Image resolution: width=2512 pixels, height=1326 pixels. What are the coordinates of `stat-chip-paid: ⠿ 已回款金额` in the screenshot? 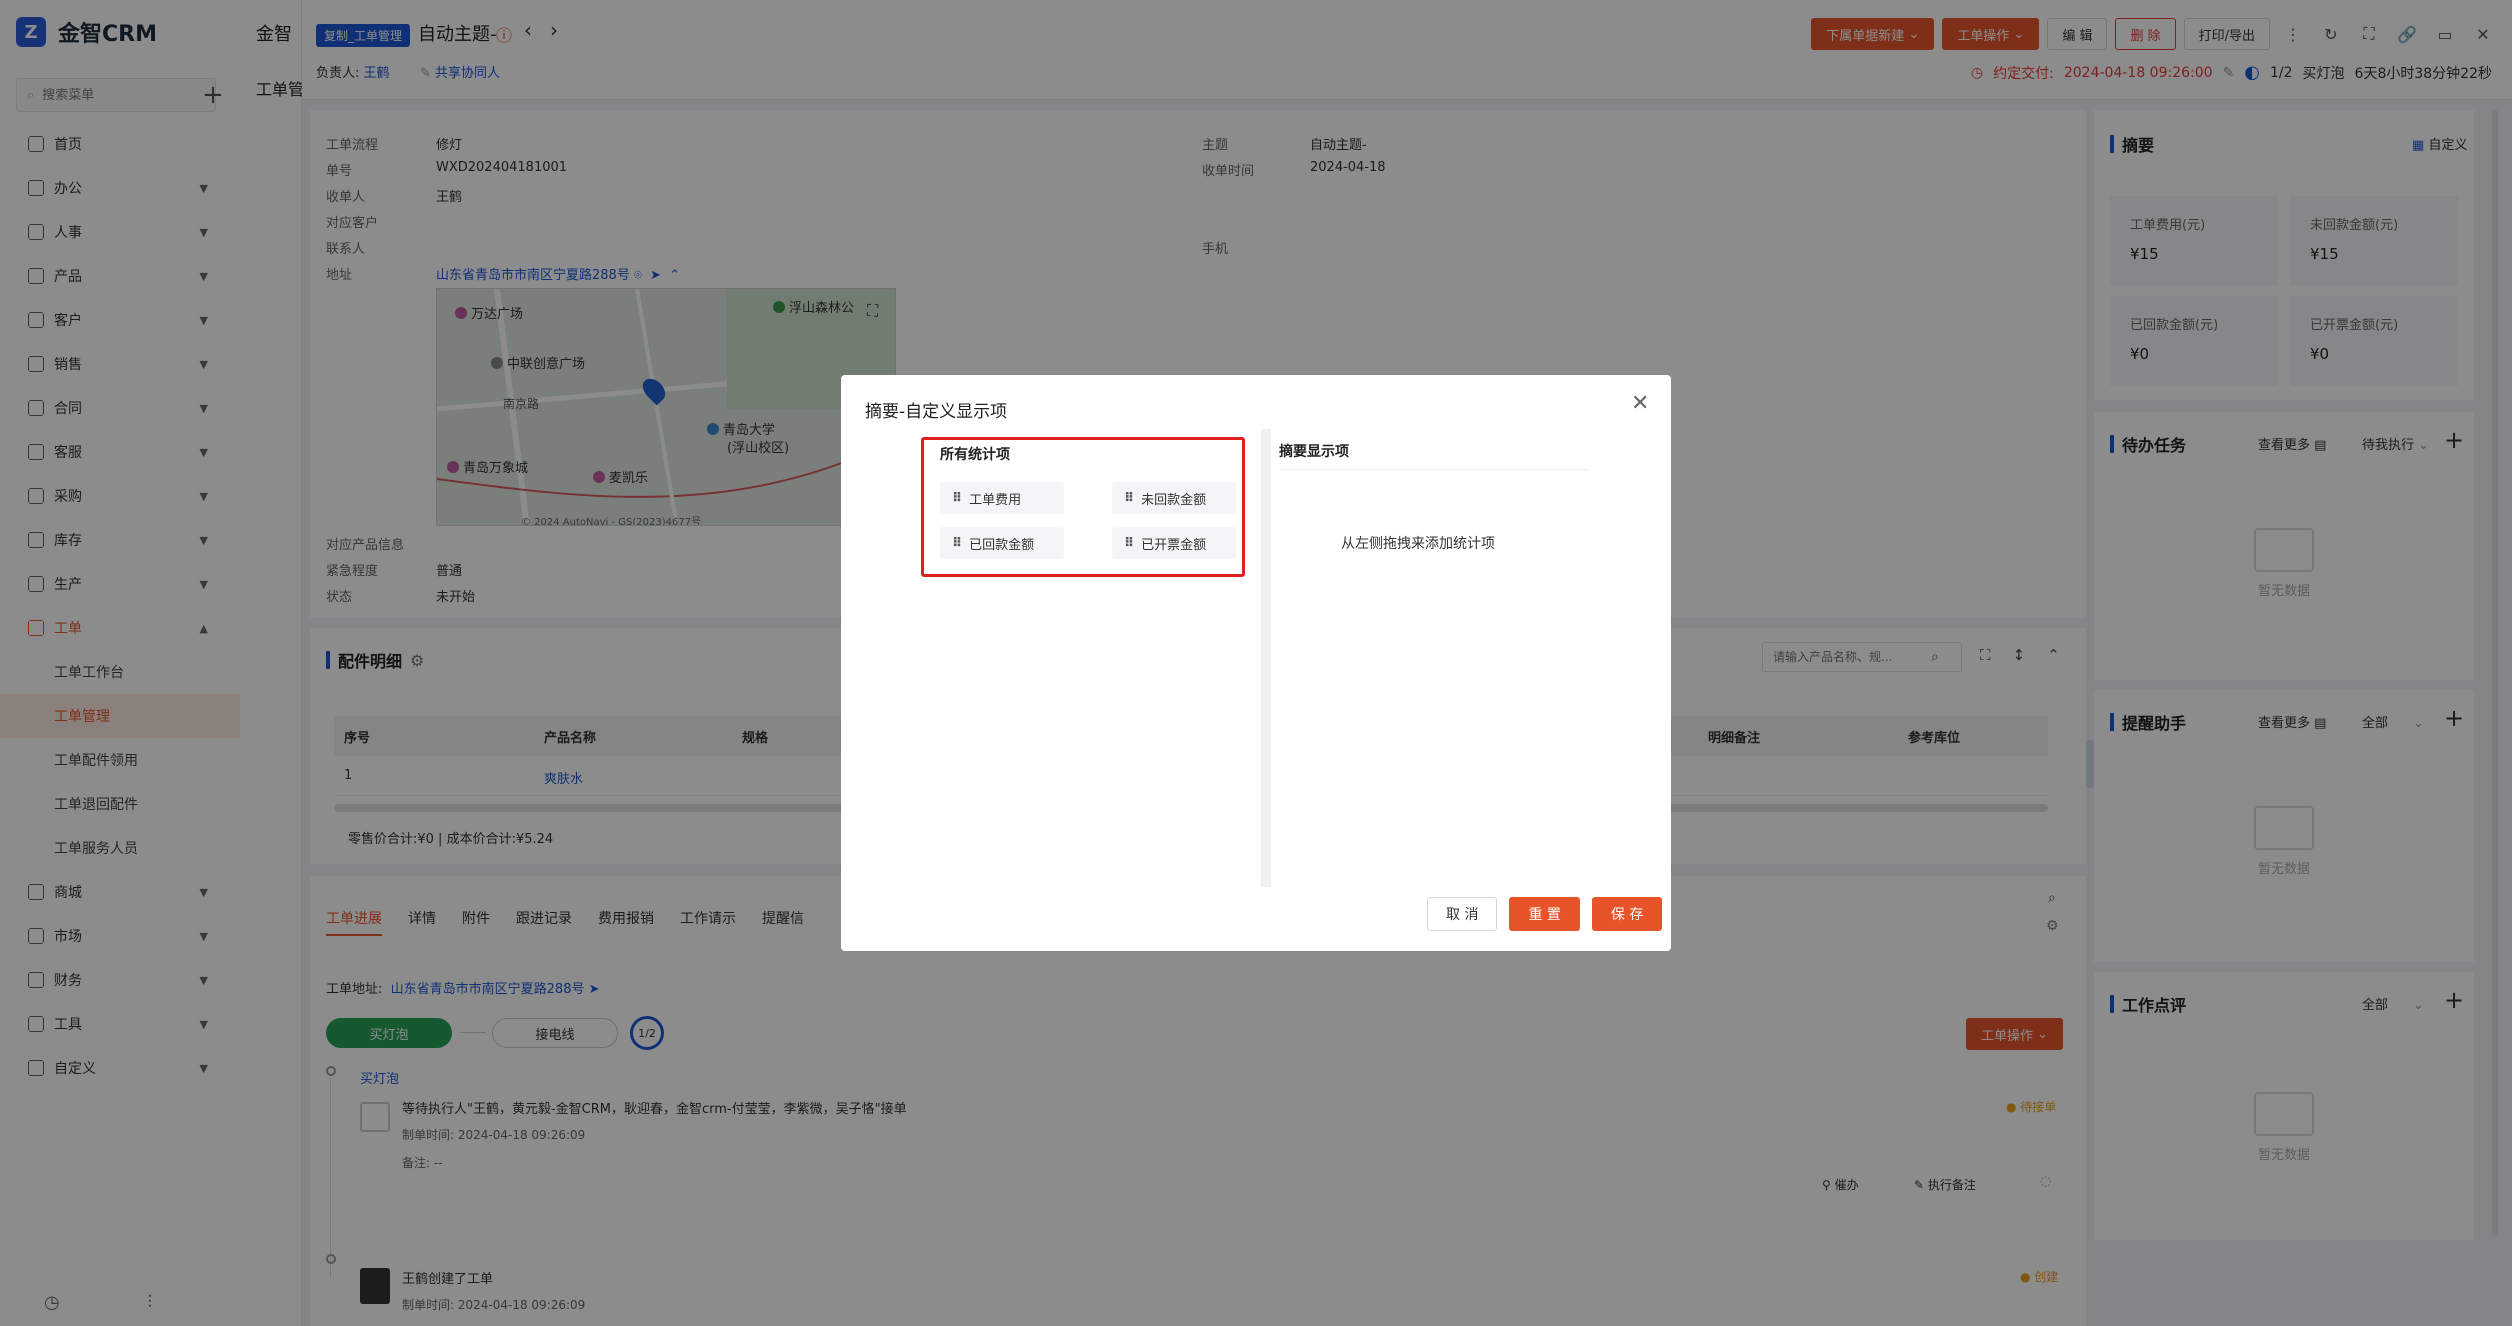 It's located at (1002, 543).